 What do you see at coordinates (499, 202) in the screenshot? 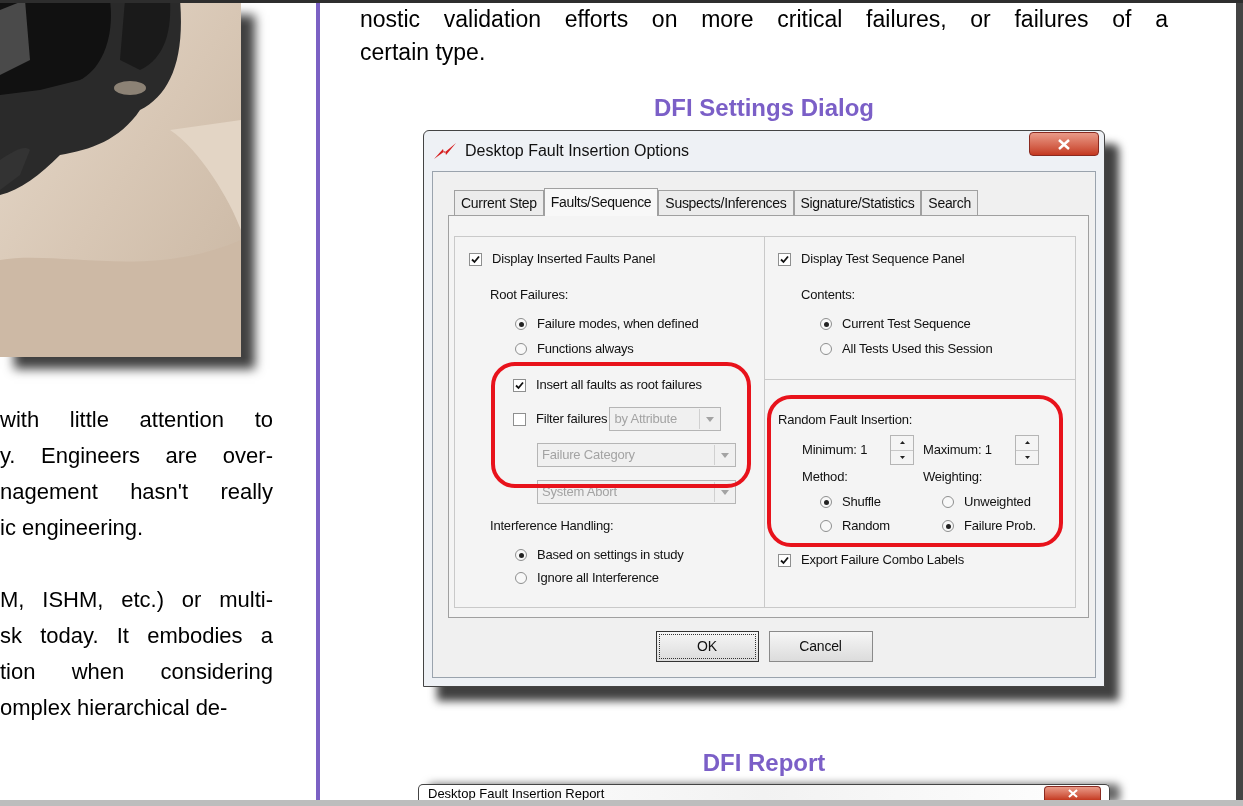
I see `tab: Current Step` at bounding box center [499, 202].